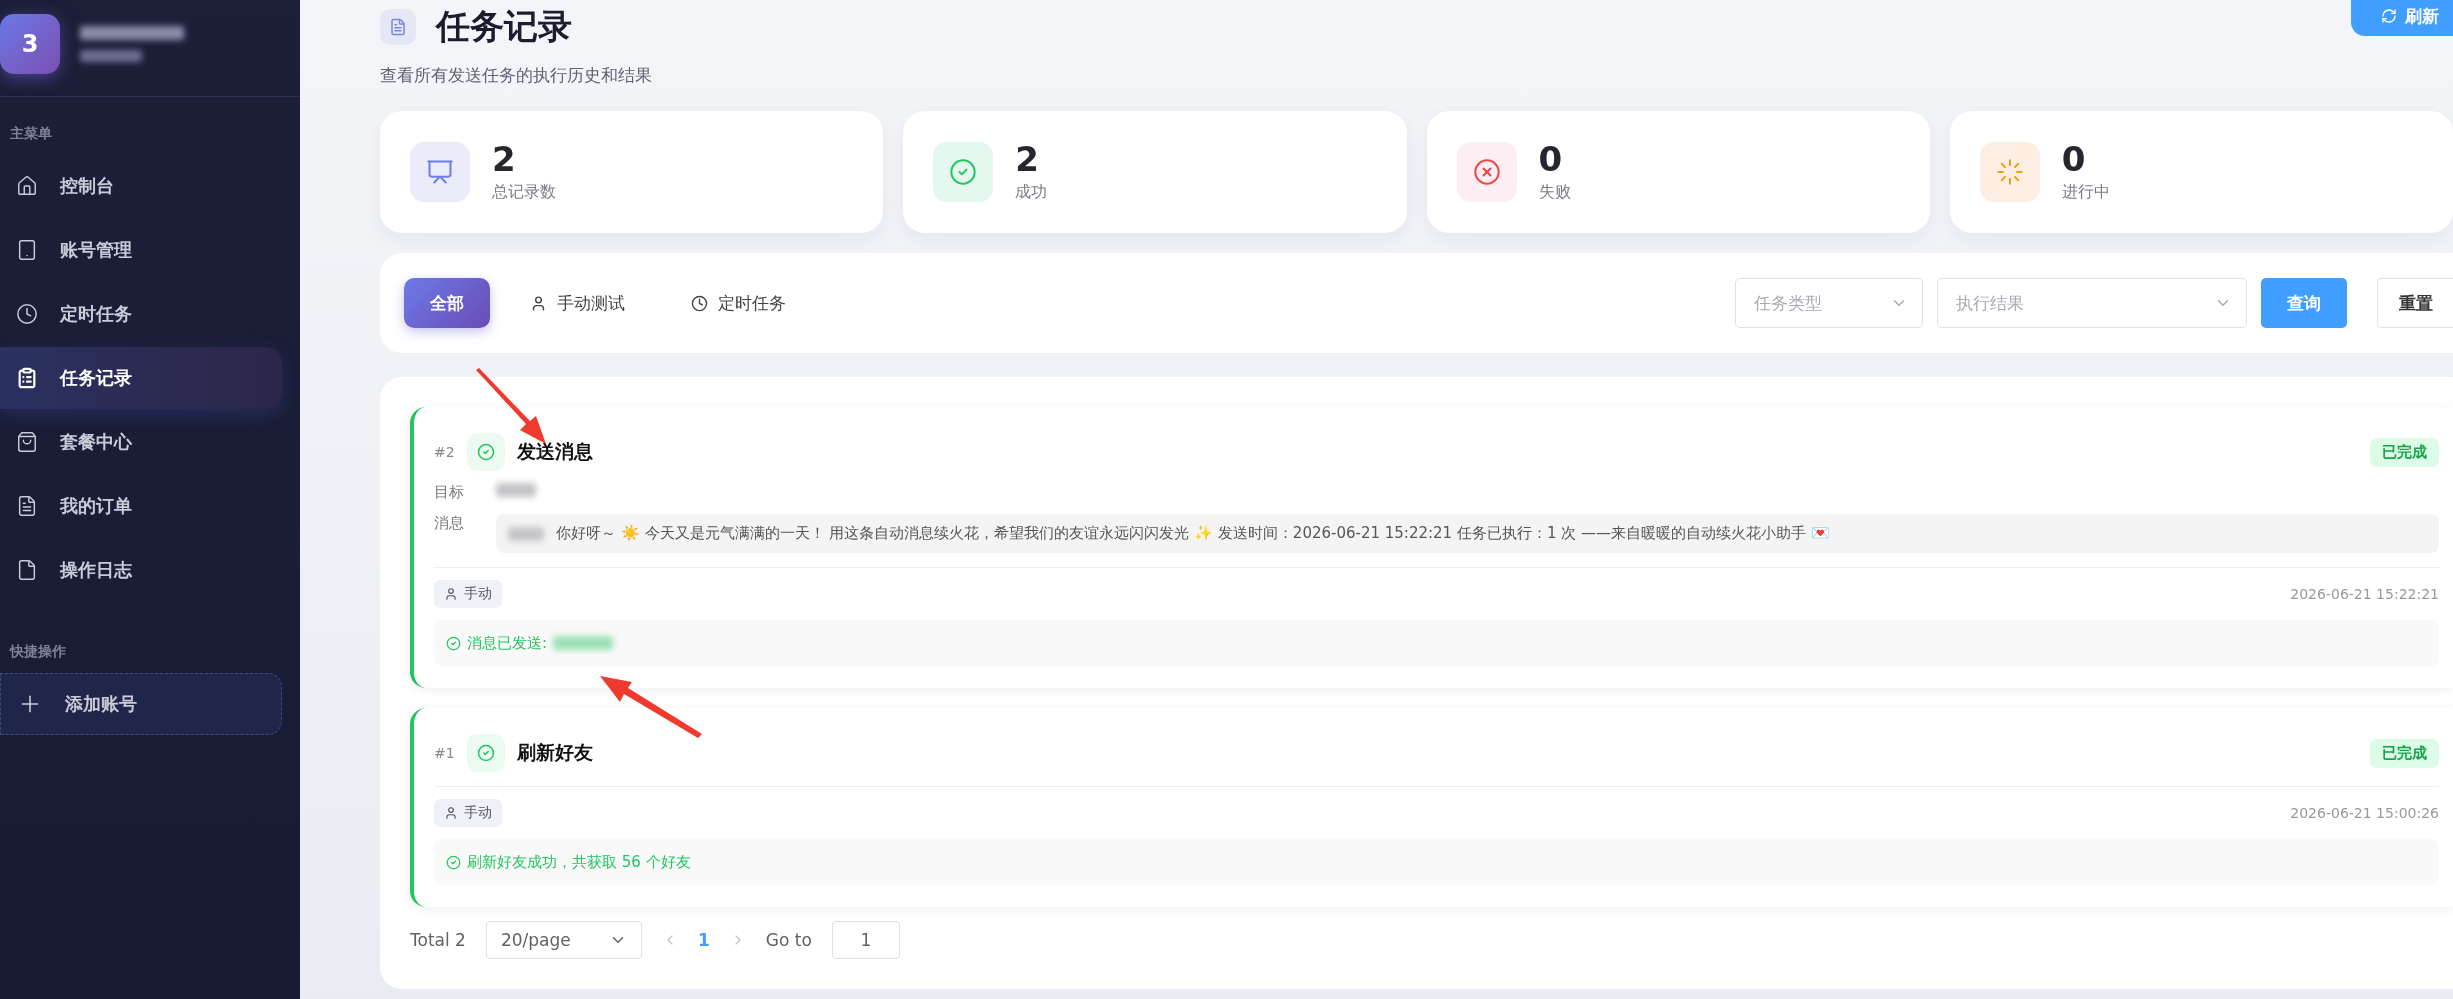 The width and height of the screenshot is (2453, 999). Describe the element at coordinates (141, 186) in the screenshot. I see `nav-item: 控制台` at that location.